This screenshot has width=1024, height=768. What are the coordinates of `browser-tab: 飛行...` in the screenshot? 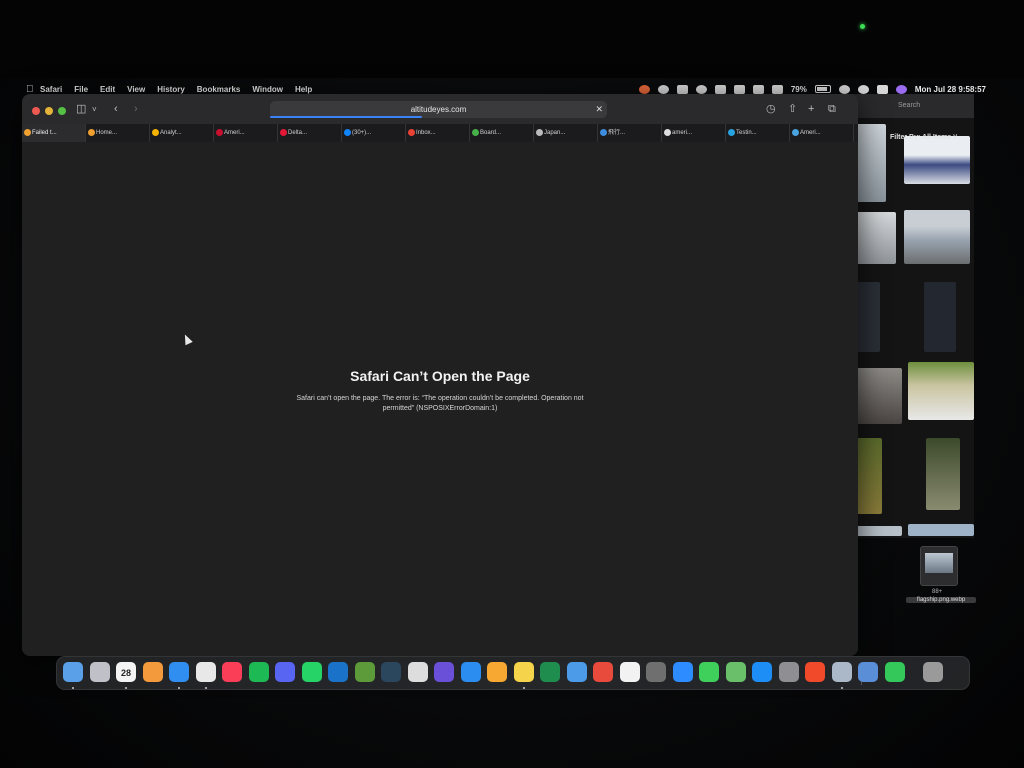 It's located at (630, 133).